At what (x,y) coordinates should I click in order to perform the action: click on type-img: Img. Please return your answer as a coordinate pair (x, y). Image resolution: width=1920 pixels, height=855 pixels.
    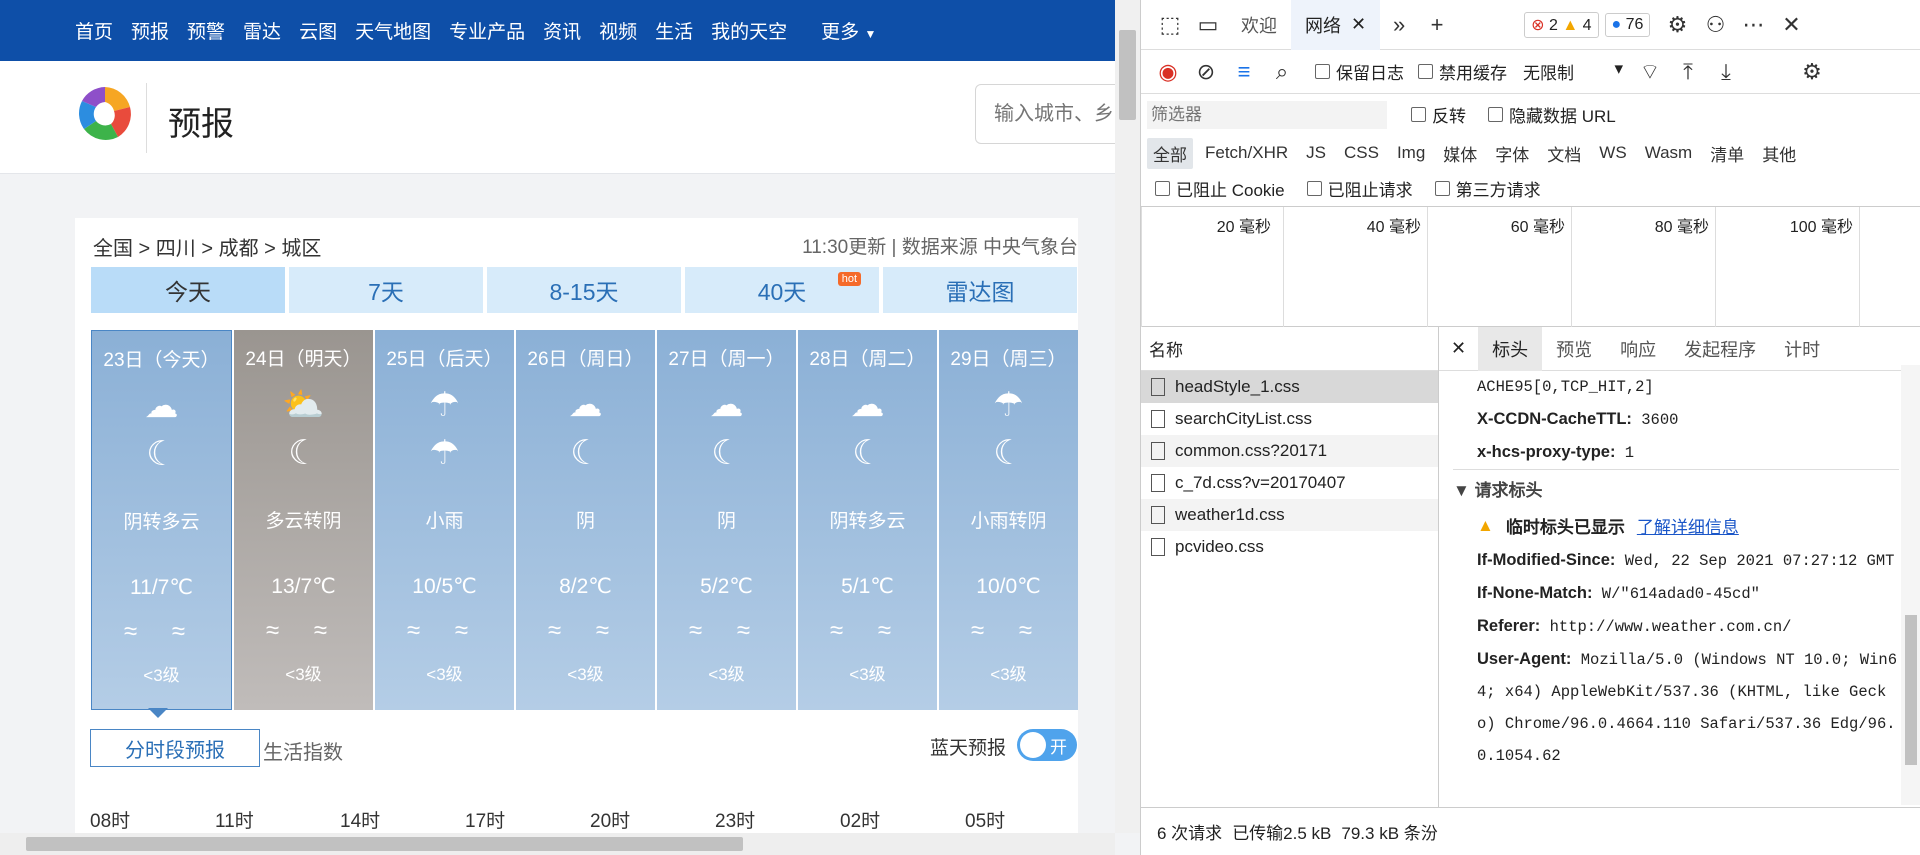
    Looking at the image, I should click on (1411, 153).